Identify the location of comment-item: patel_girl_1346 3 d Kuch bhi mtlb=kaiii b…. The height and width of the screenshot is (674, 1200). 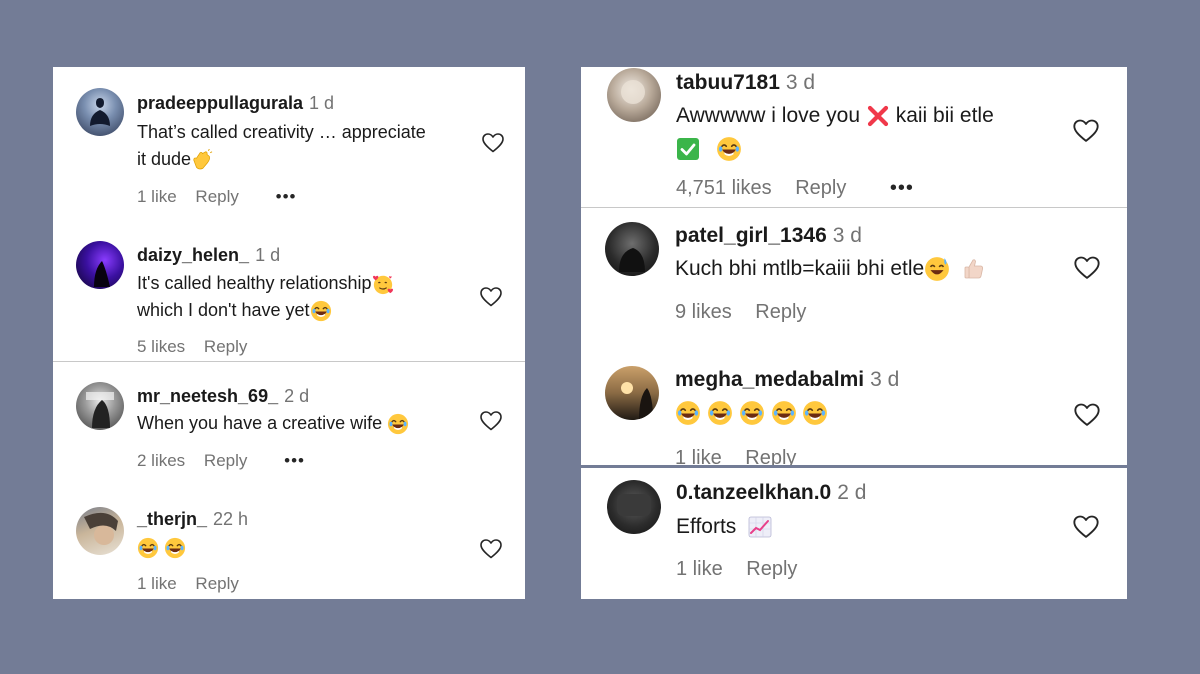
(854, 268).